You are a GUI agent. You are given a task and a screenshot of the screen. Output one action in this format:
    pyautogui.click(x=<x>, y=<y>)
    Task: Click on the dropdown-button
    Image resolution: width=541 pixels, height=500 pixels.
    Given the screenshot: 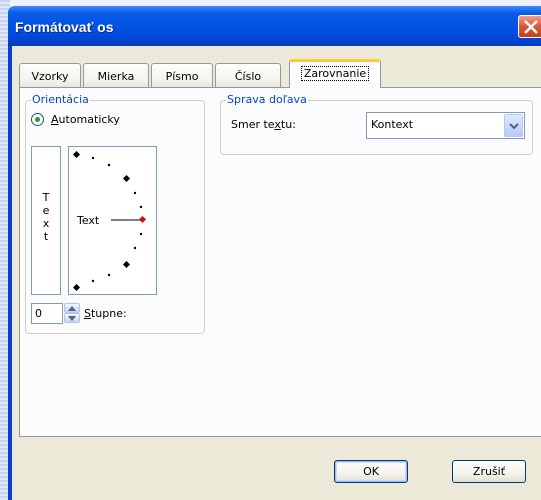 What is the action you would take?
    pyautogui.click(x=513, y=125)
    